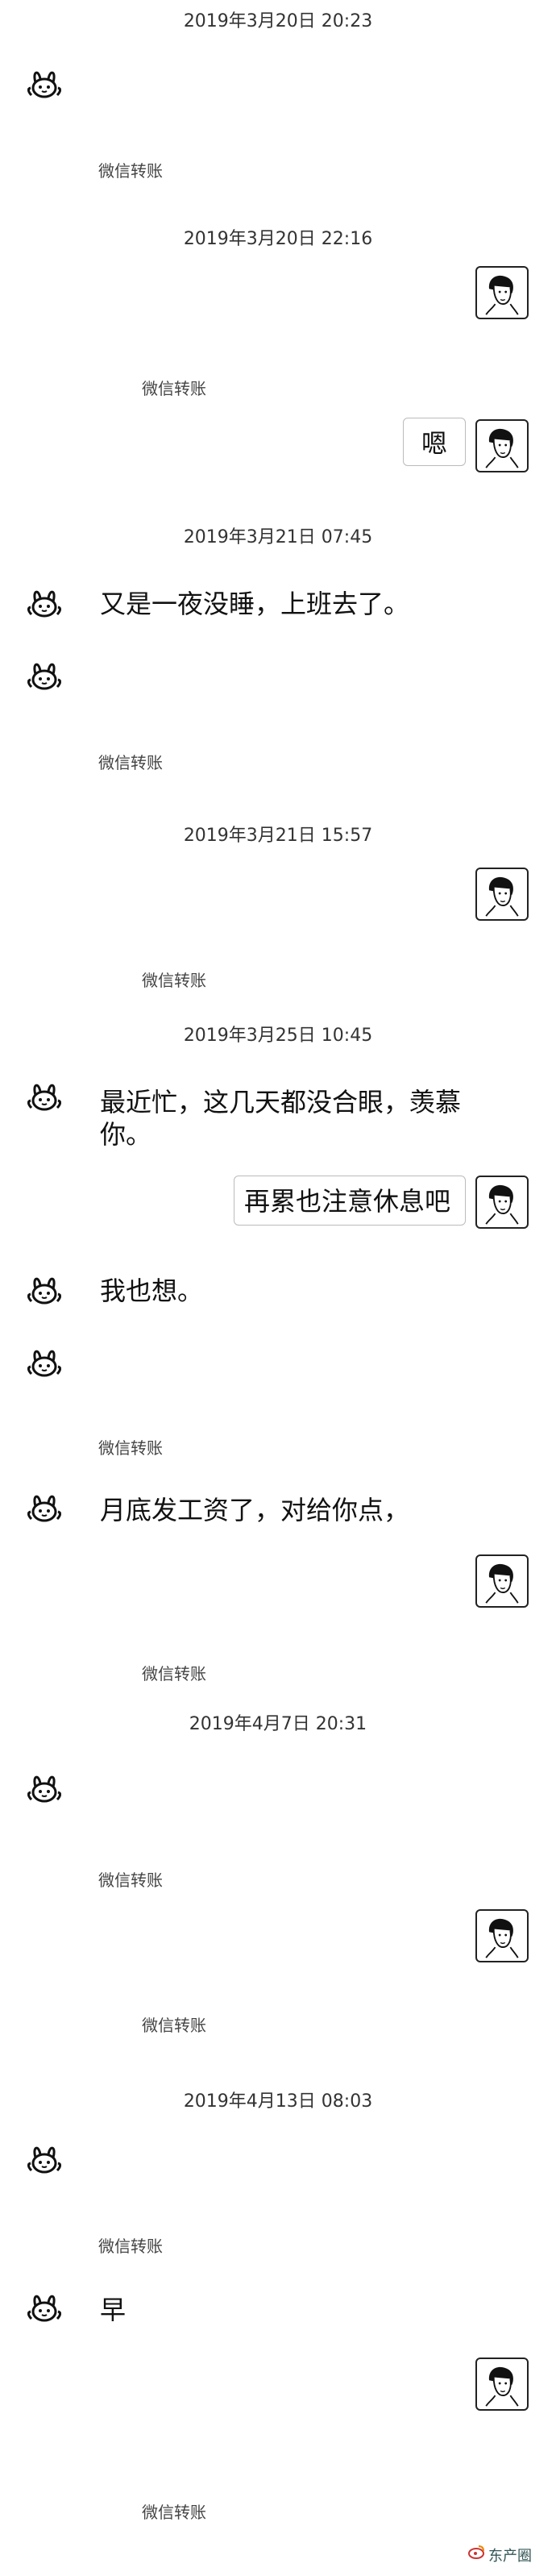 This screenshot has width=556, height=2576. Describe the element at coordinates (113, 2310) in the screenshot. I see `message-text: 早` at that location.